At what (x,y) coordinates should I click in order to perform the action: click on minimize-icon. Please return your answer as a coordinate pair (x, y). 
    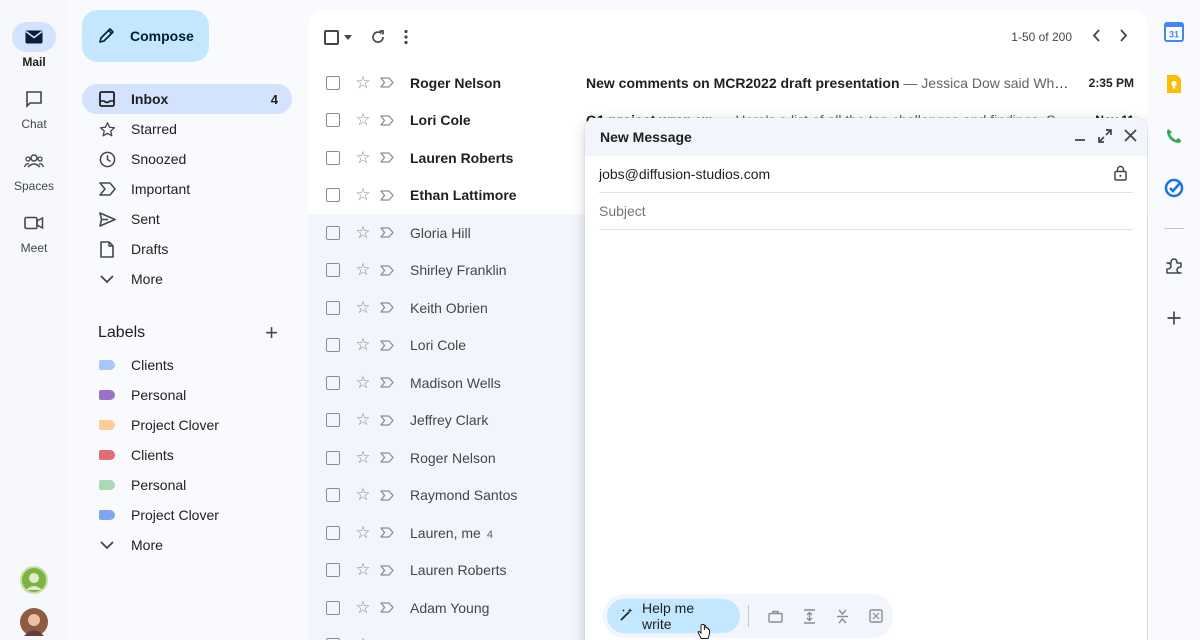
    Looking at the image, I should click on (1080, 137).